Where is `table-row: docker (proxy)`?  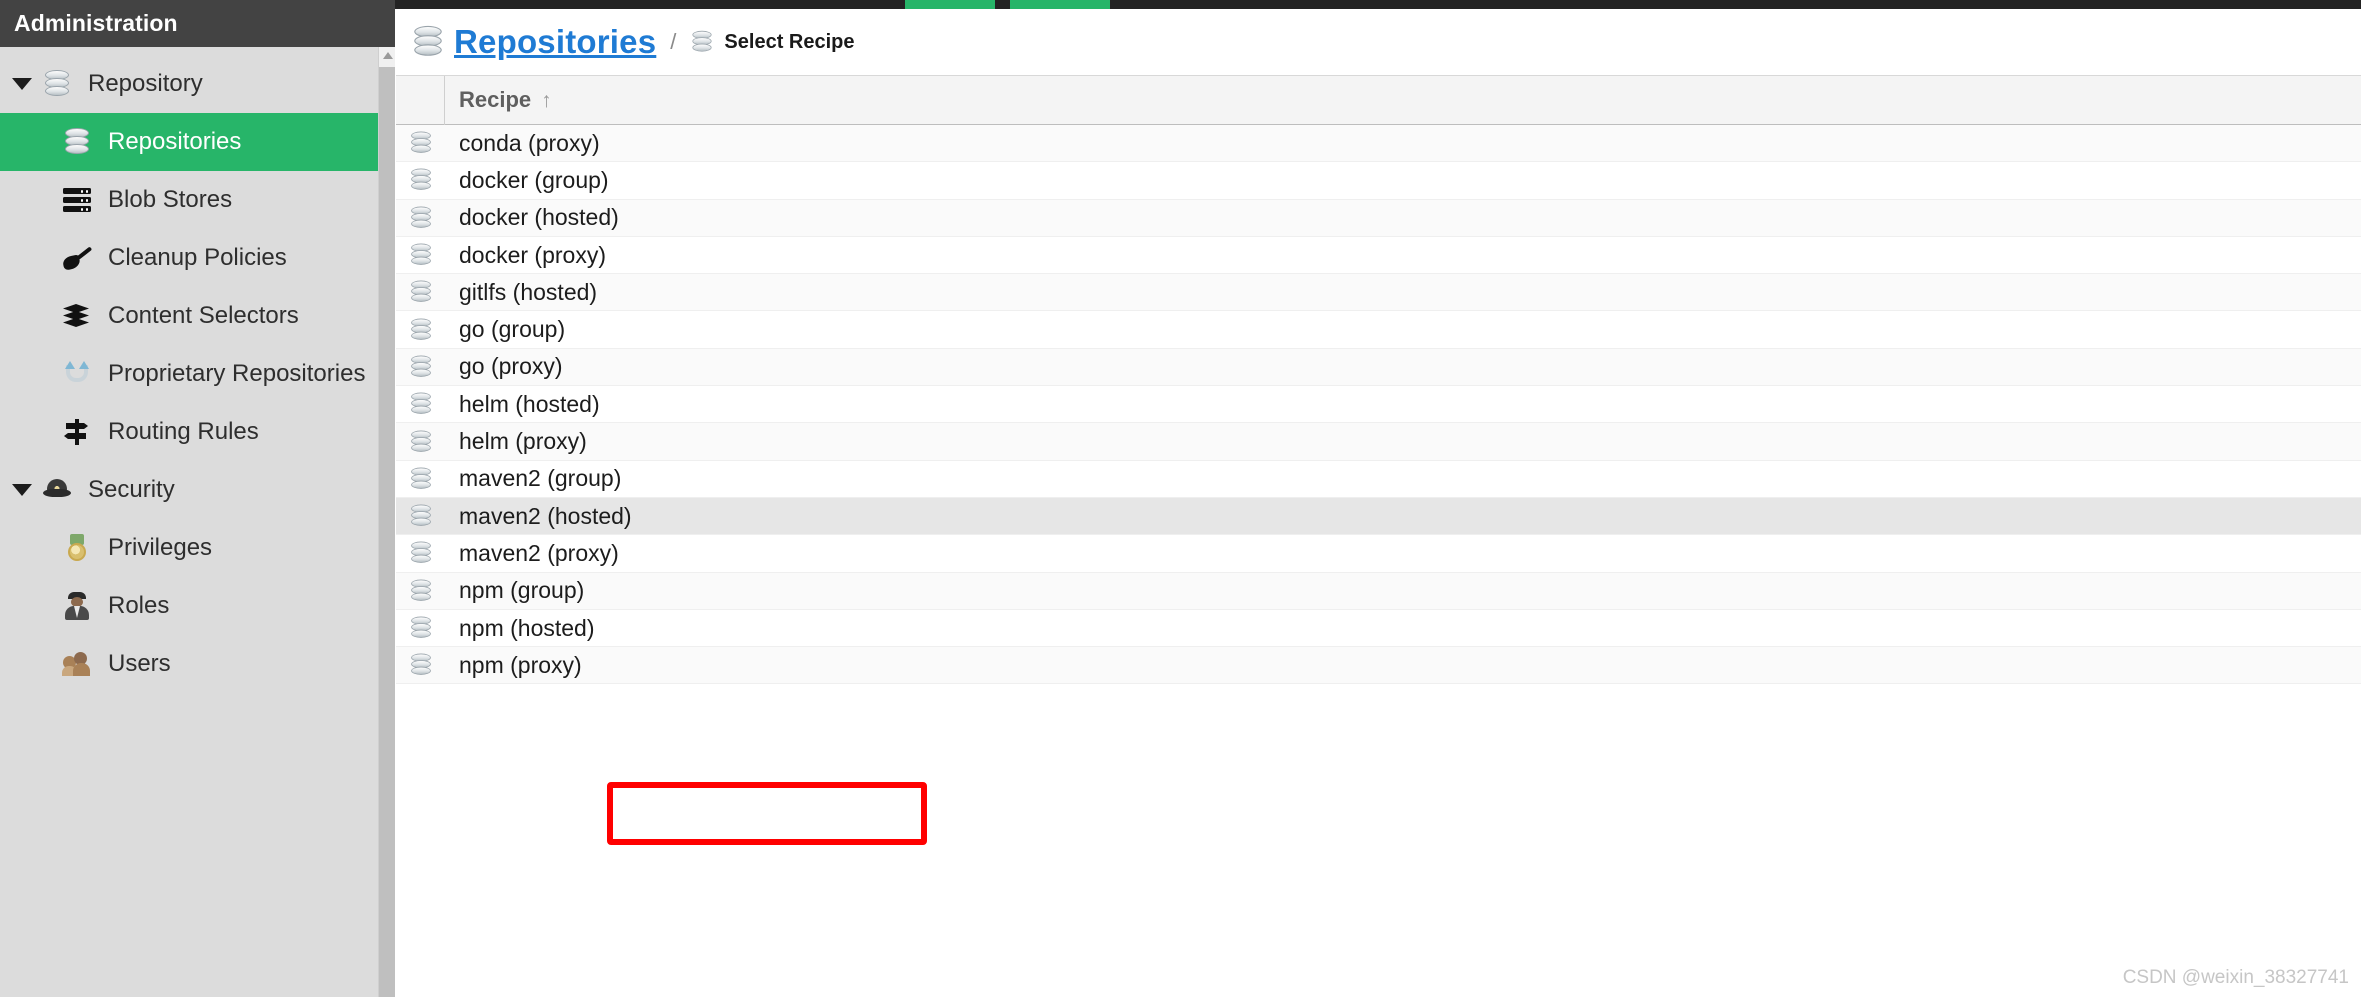
table-row: docker (proxy) is located at coordinates (1378, 255).